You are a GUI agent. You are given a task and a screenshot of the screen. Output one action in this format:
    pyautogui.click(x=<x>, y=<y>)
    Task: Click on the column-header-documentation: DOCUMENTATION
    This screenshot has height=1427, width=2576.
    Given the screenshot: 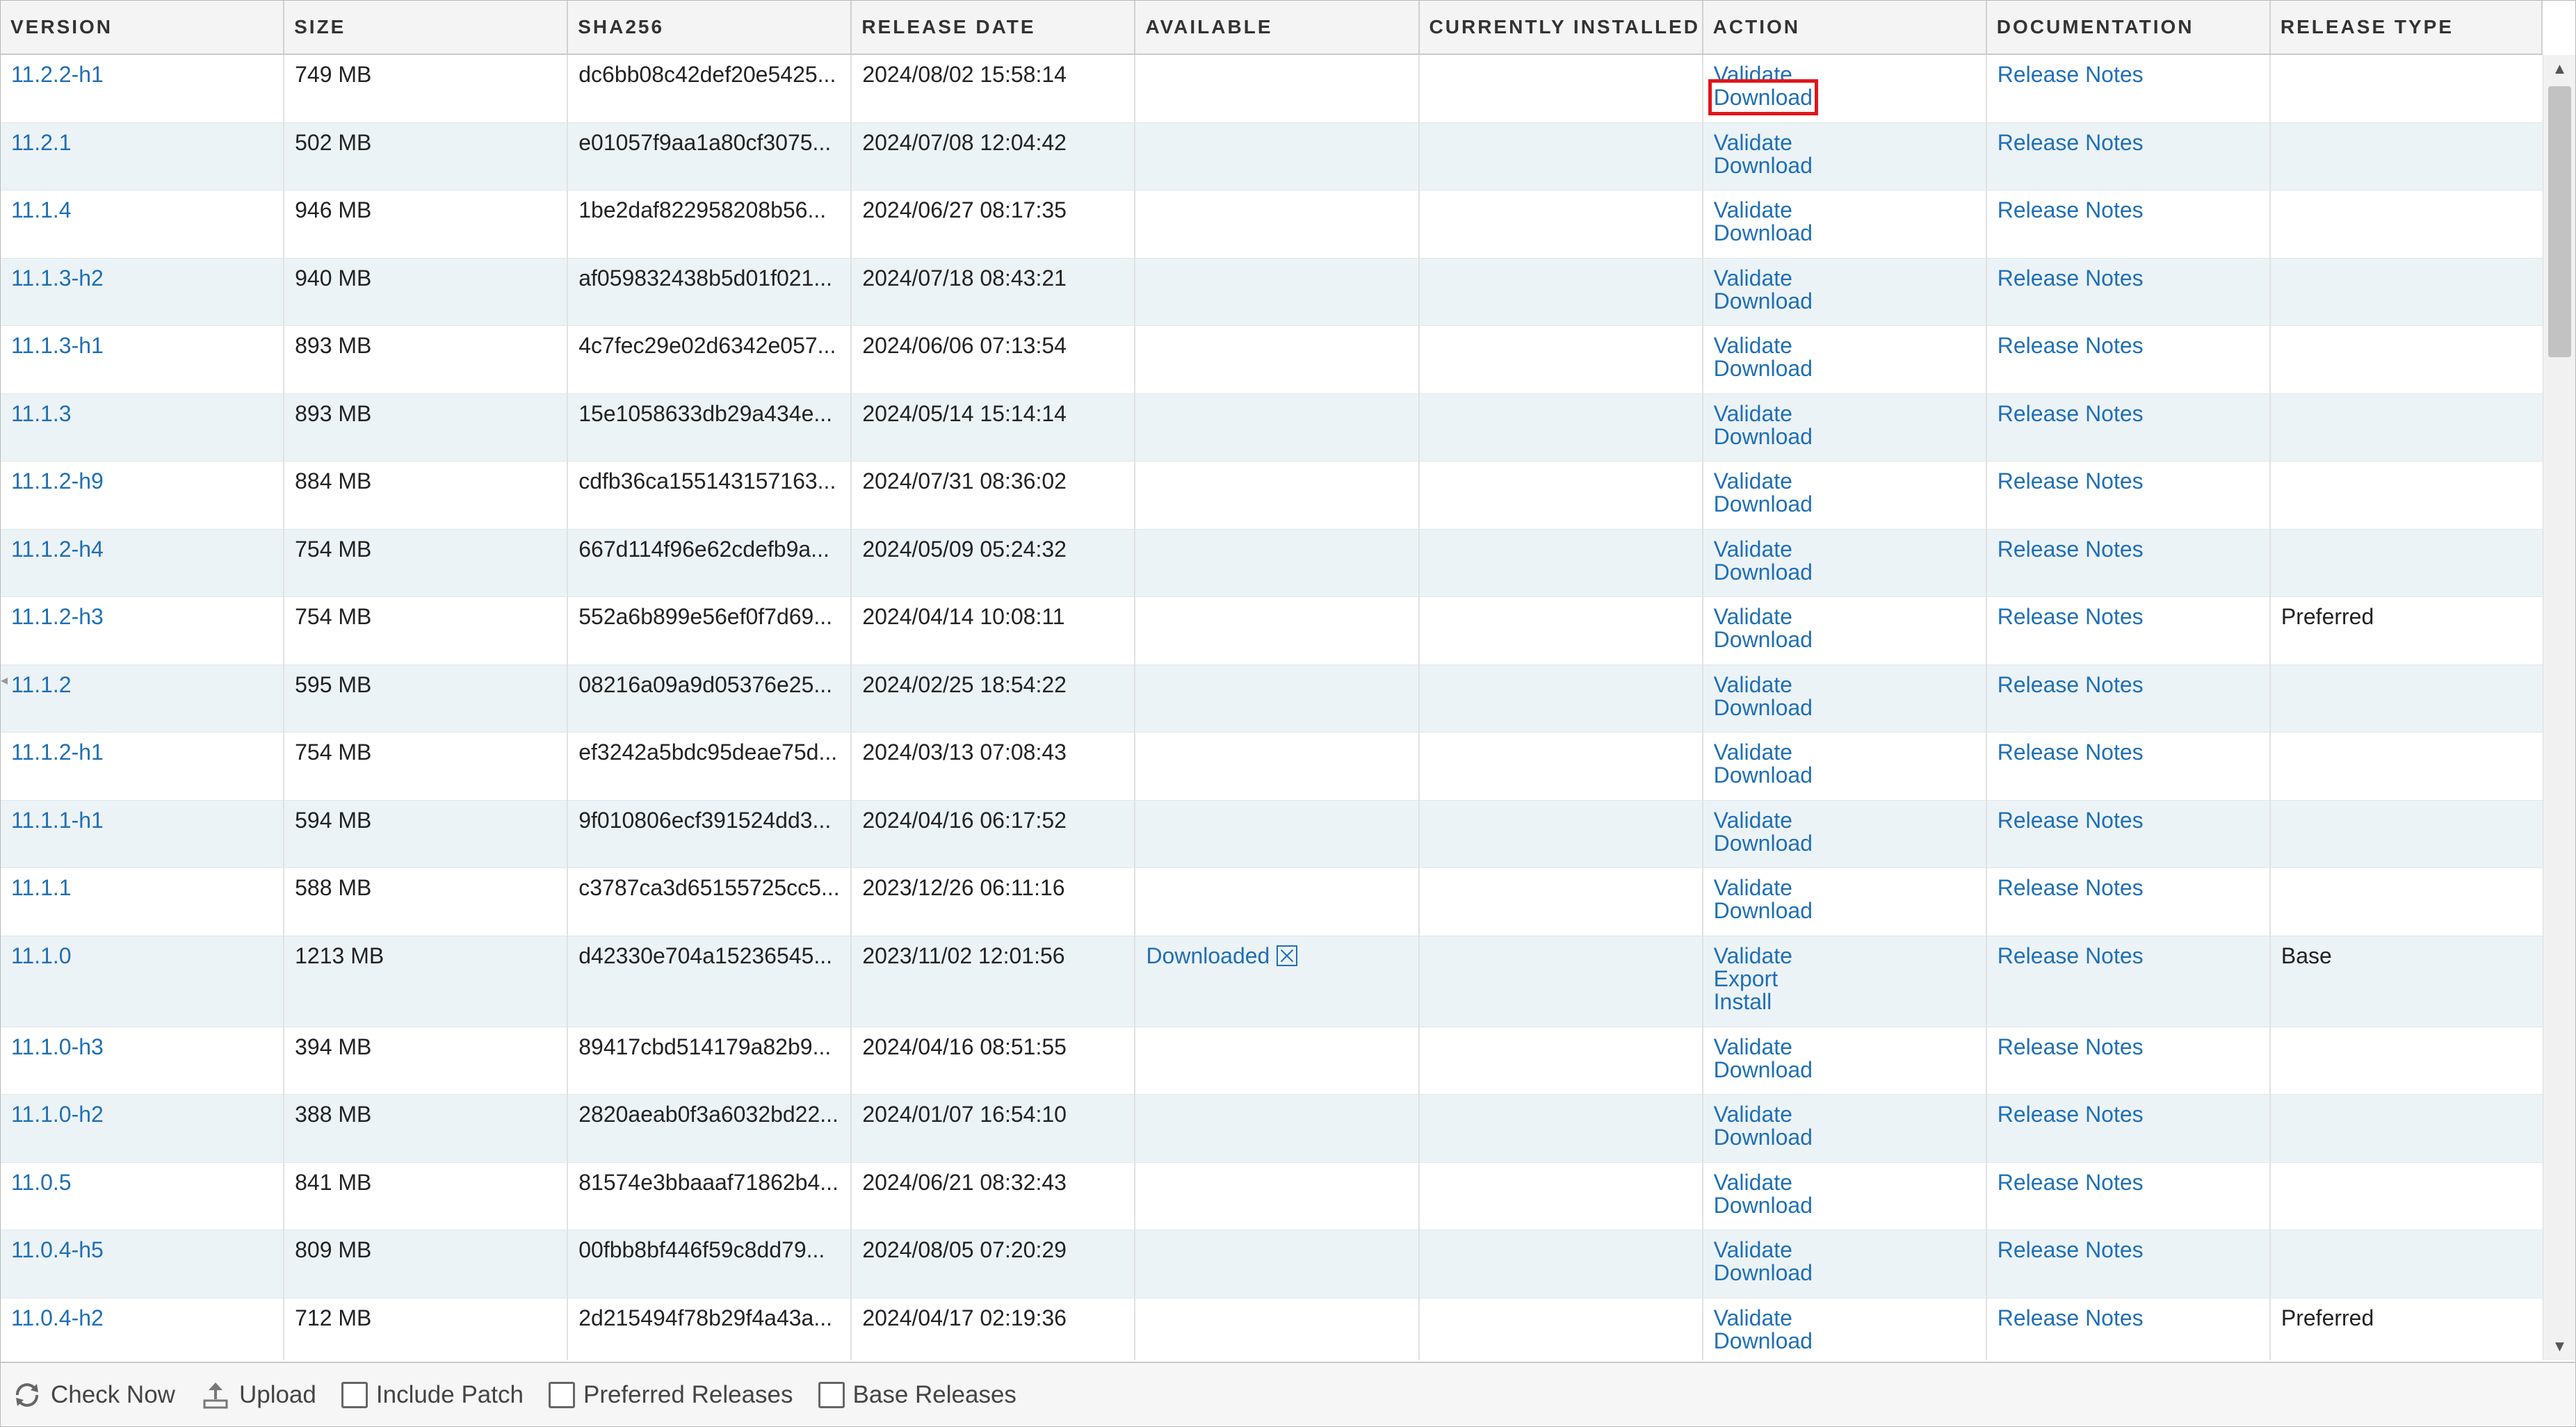 What is the action you would take?
    pyautogui.click(x=2129, y=27)
    